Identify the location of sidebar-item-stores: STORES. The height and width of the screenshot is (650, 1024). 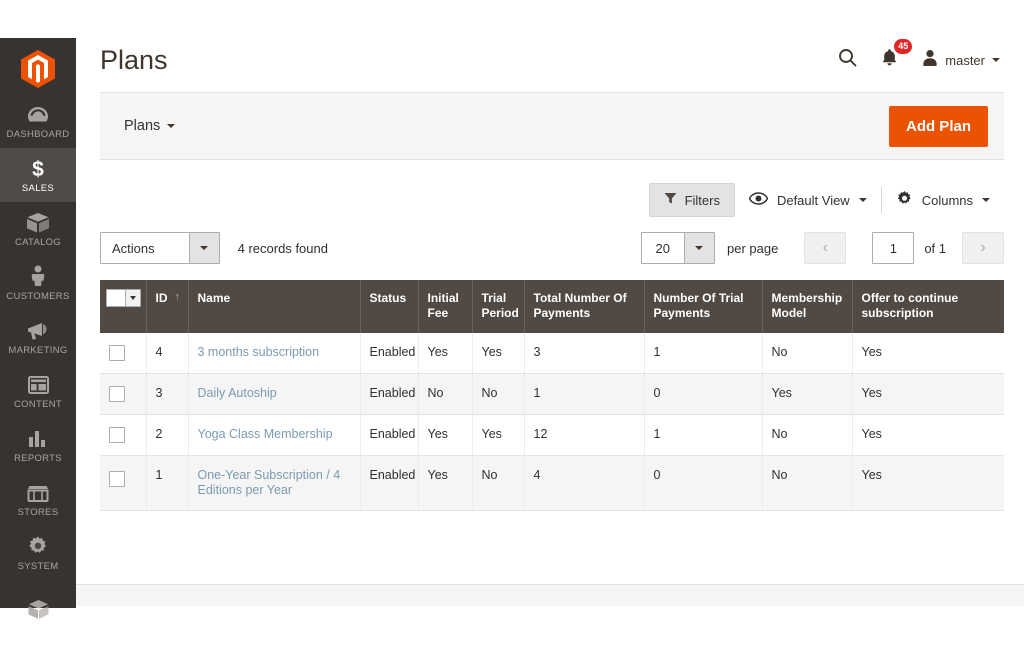
(38, 499).